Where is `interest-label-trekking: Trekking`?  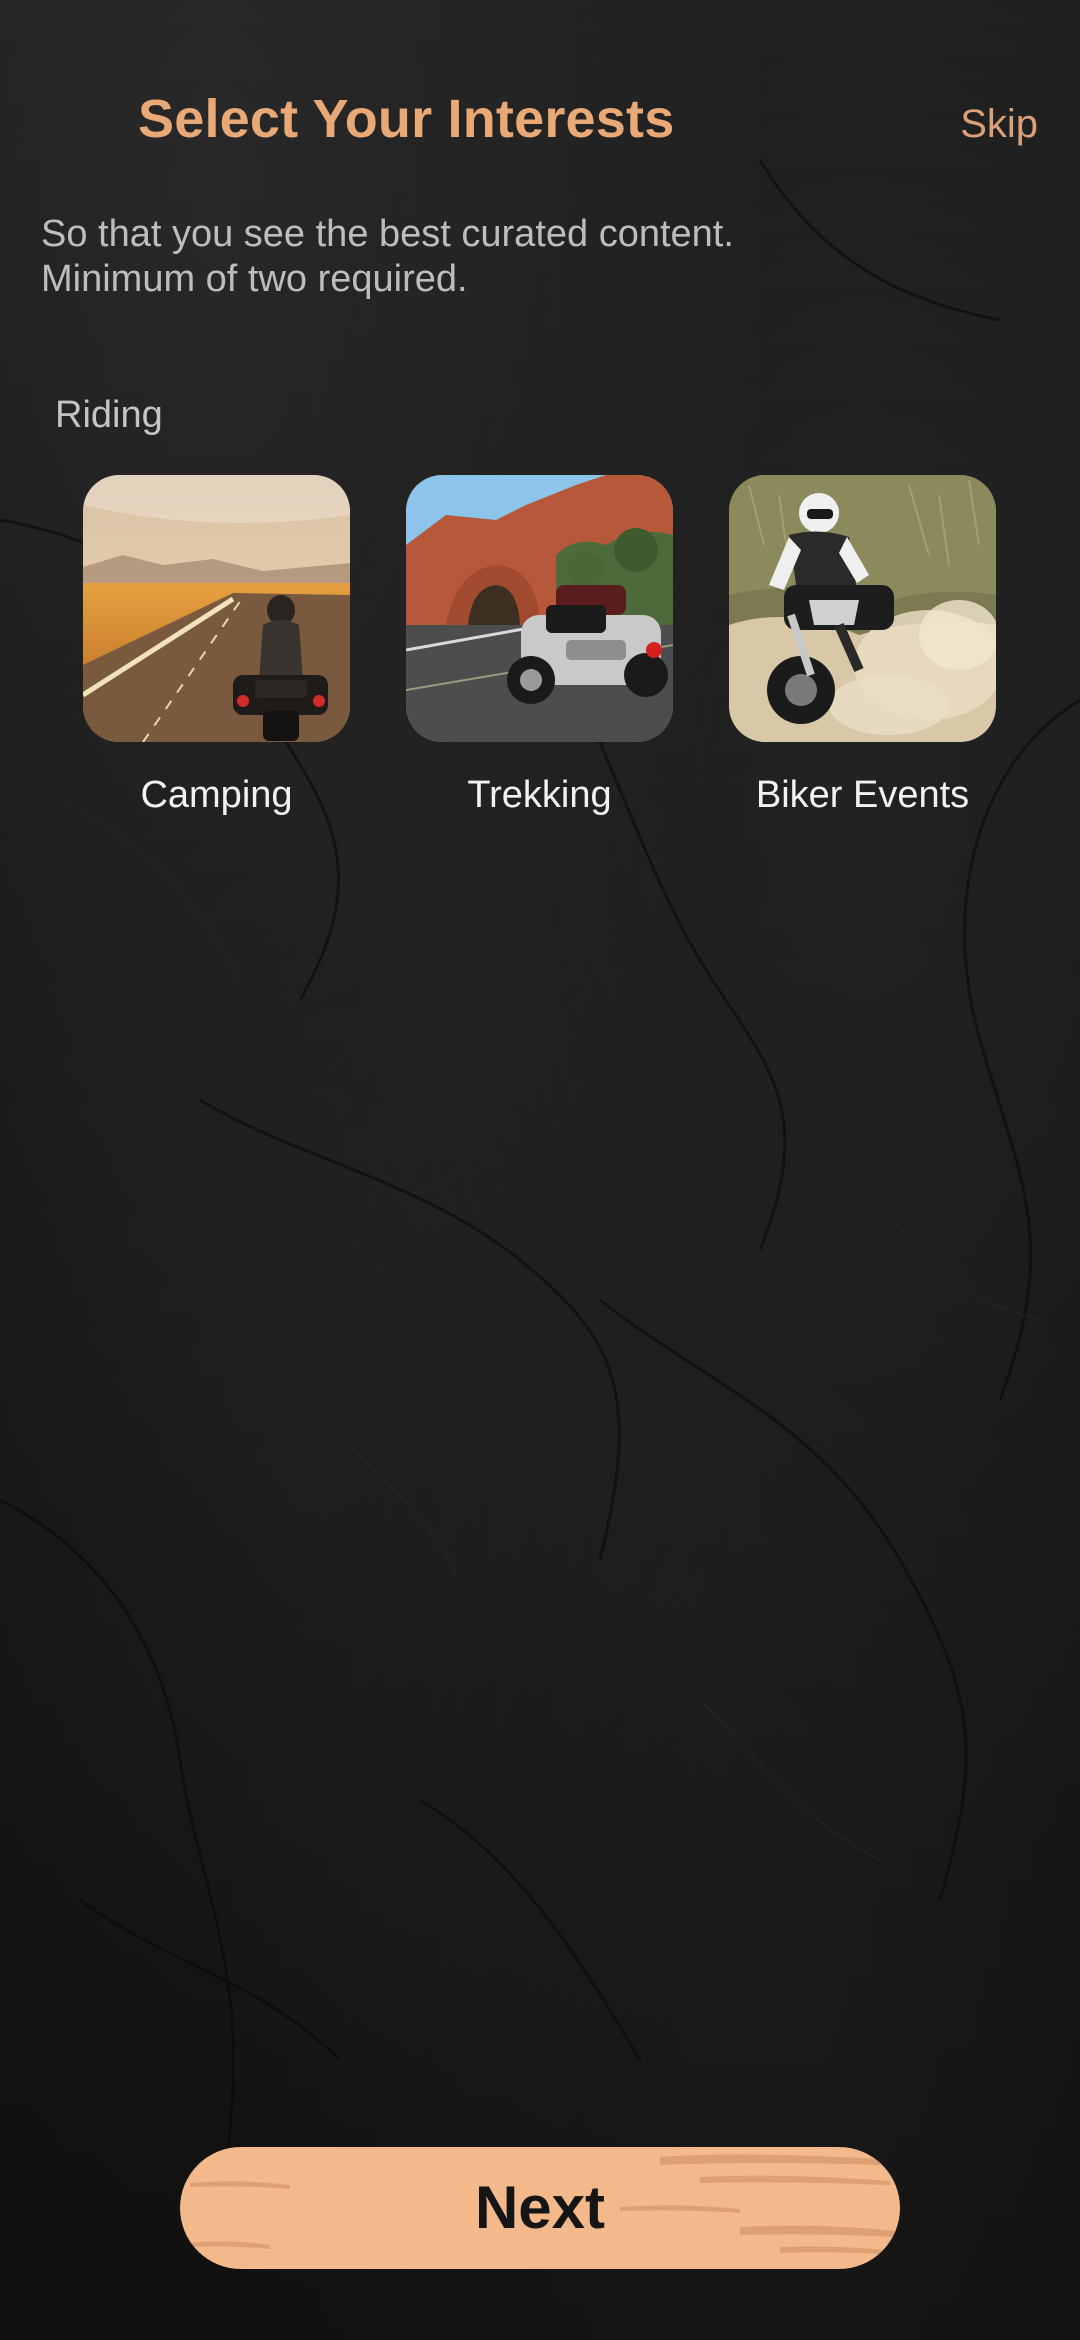 interest-label-trekking: Trekking is located at coordinates (539, 795).